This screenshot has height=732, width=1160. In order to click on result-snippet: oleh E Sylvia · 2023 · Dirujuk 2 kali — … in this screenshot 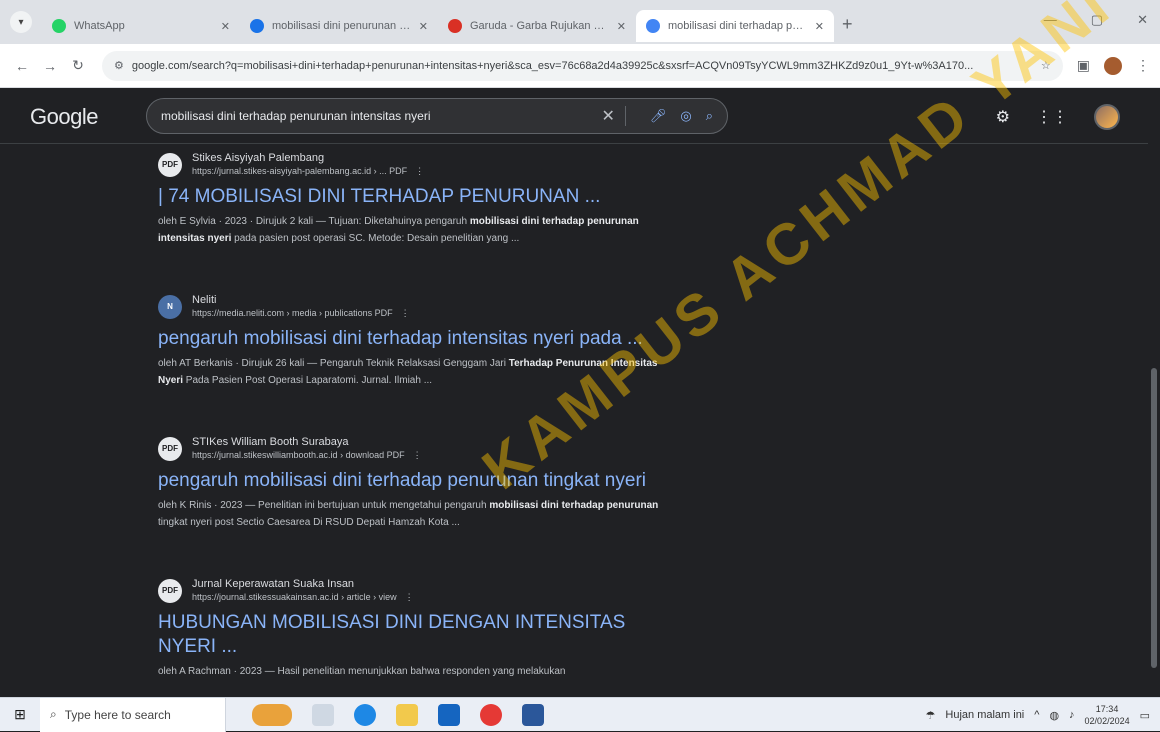, I will do `click(398, 230)`.